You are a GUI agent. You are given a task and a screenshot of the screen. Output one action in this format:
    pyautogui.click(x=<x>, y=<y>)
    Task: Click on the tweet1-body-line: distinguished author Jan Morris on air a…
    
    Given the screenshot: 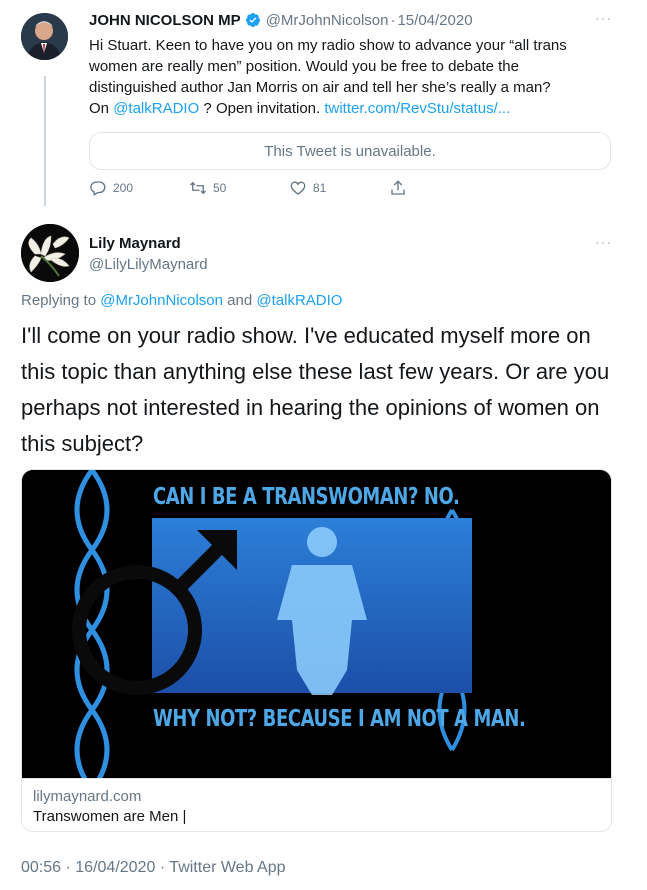 What is the action you would take?
    pyautogui.click(x=320, y=87)
    